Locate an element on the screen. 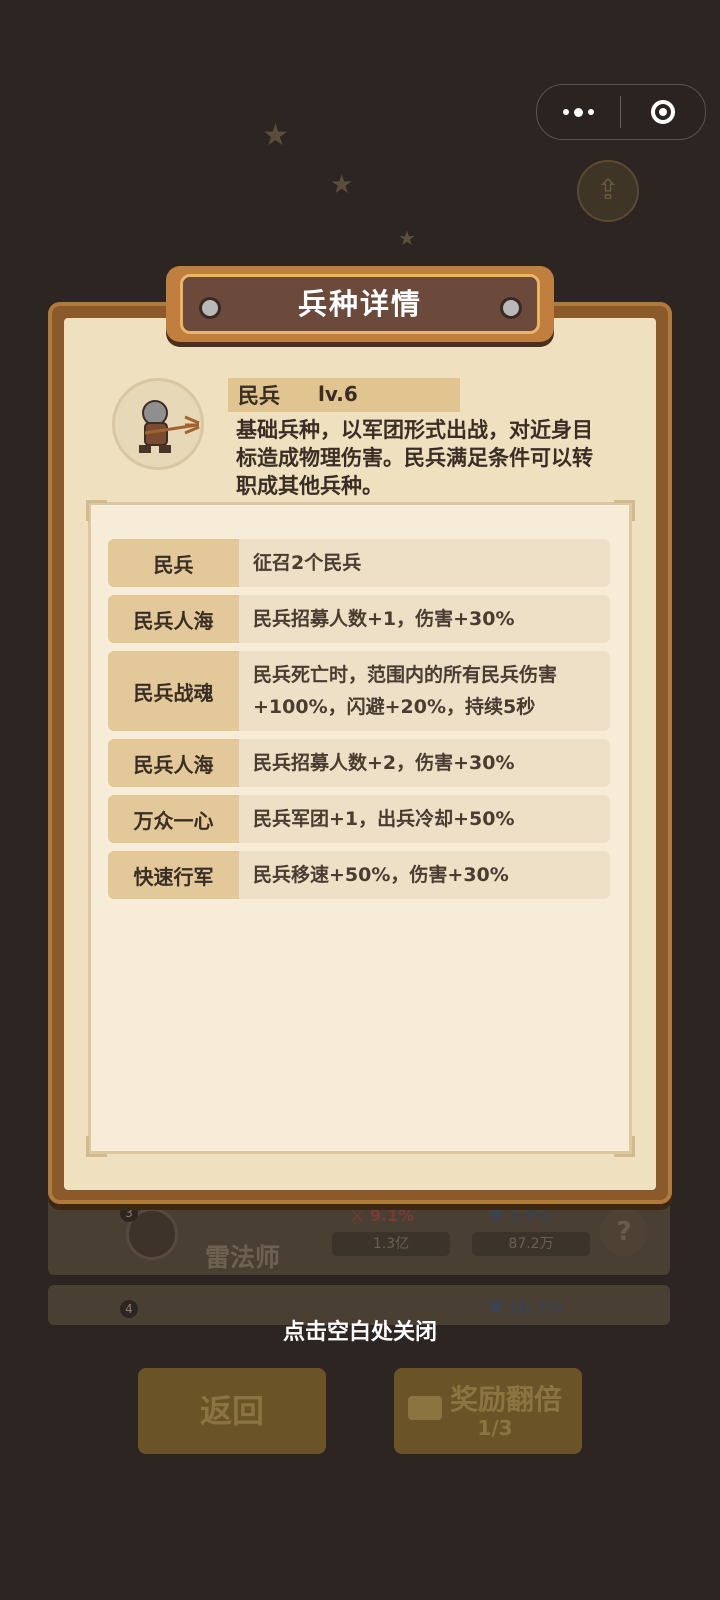 This screenshot has width=720, height=1600. skill-row: 民兵 征召2个民兵 is located at coordinates (359, 563).